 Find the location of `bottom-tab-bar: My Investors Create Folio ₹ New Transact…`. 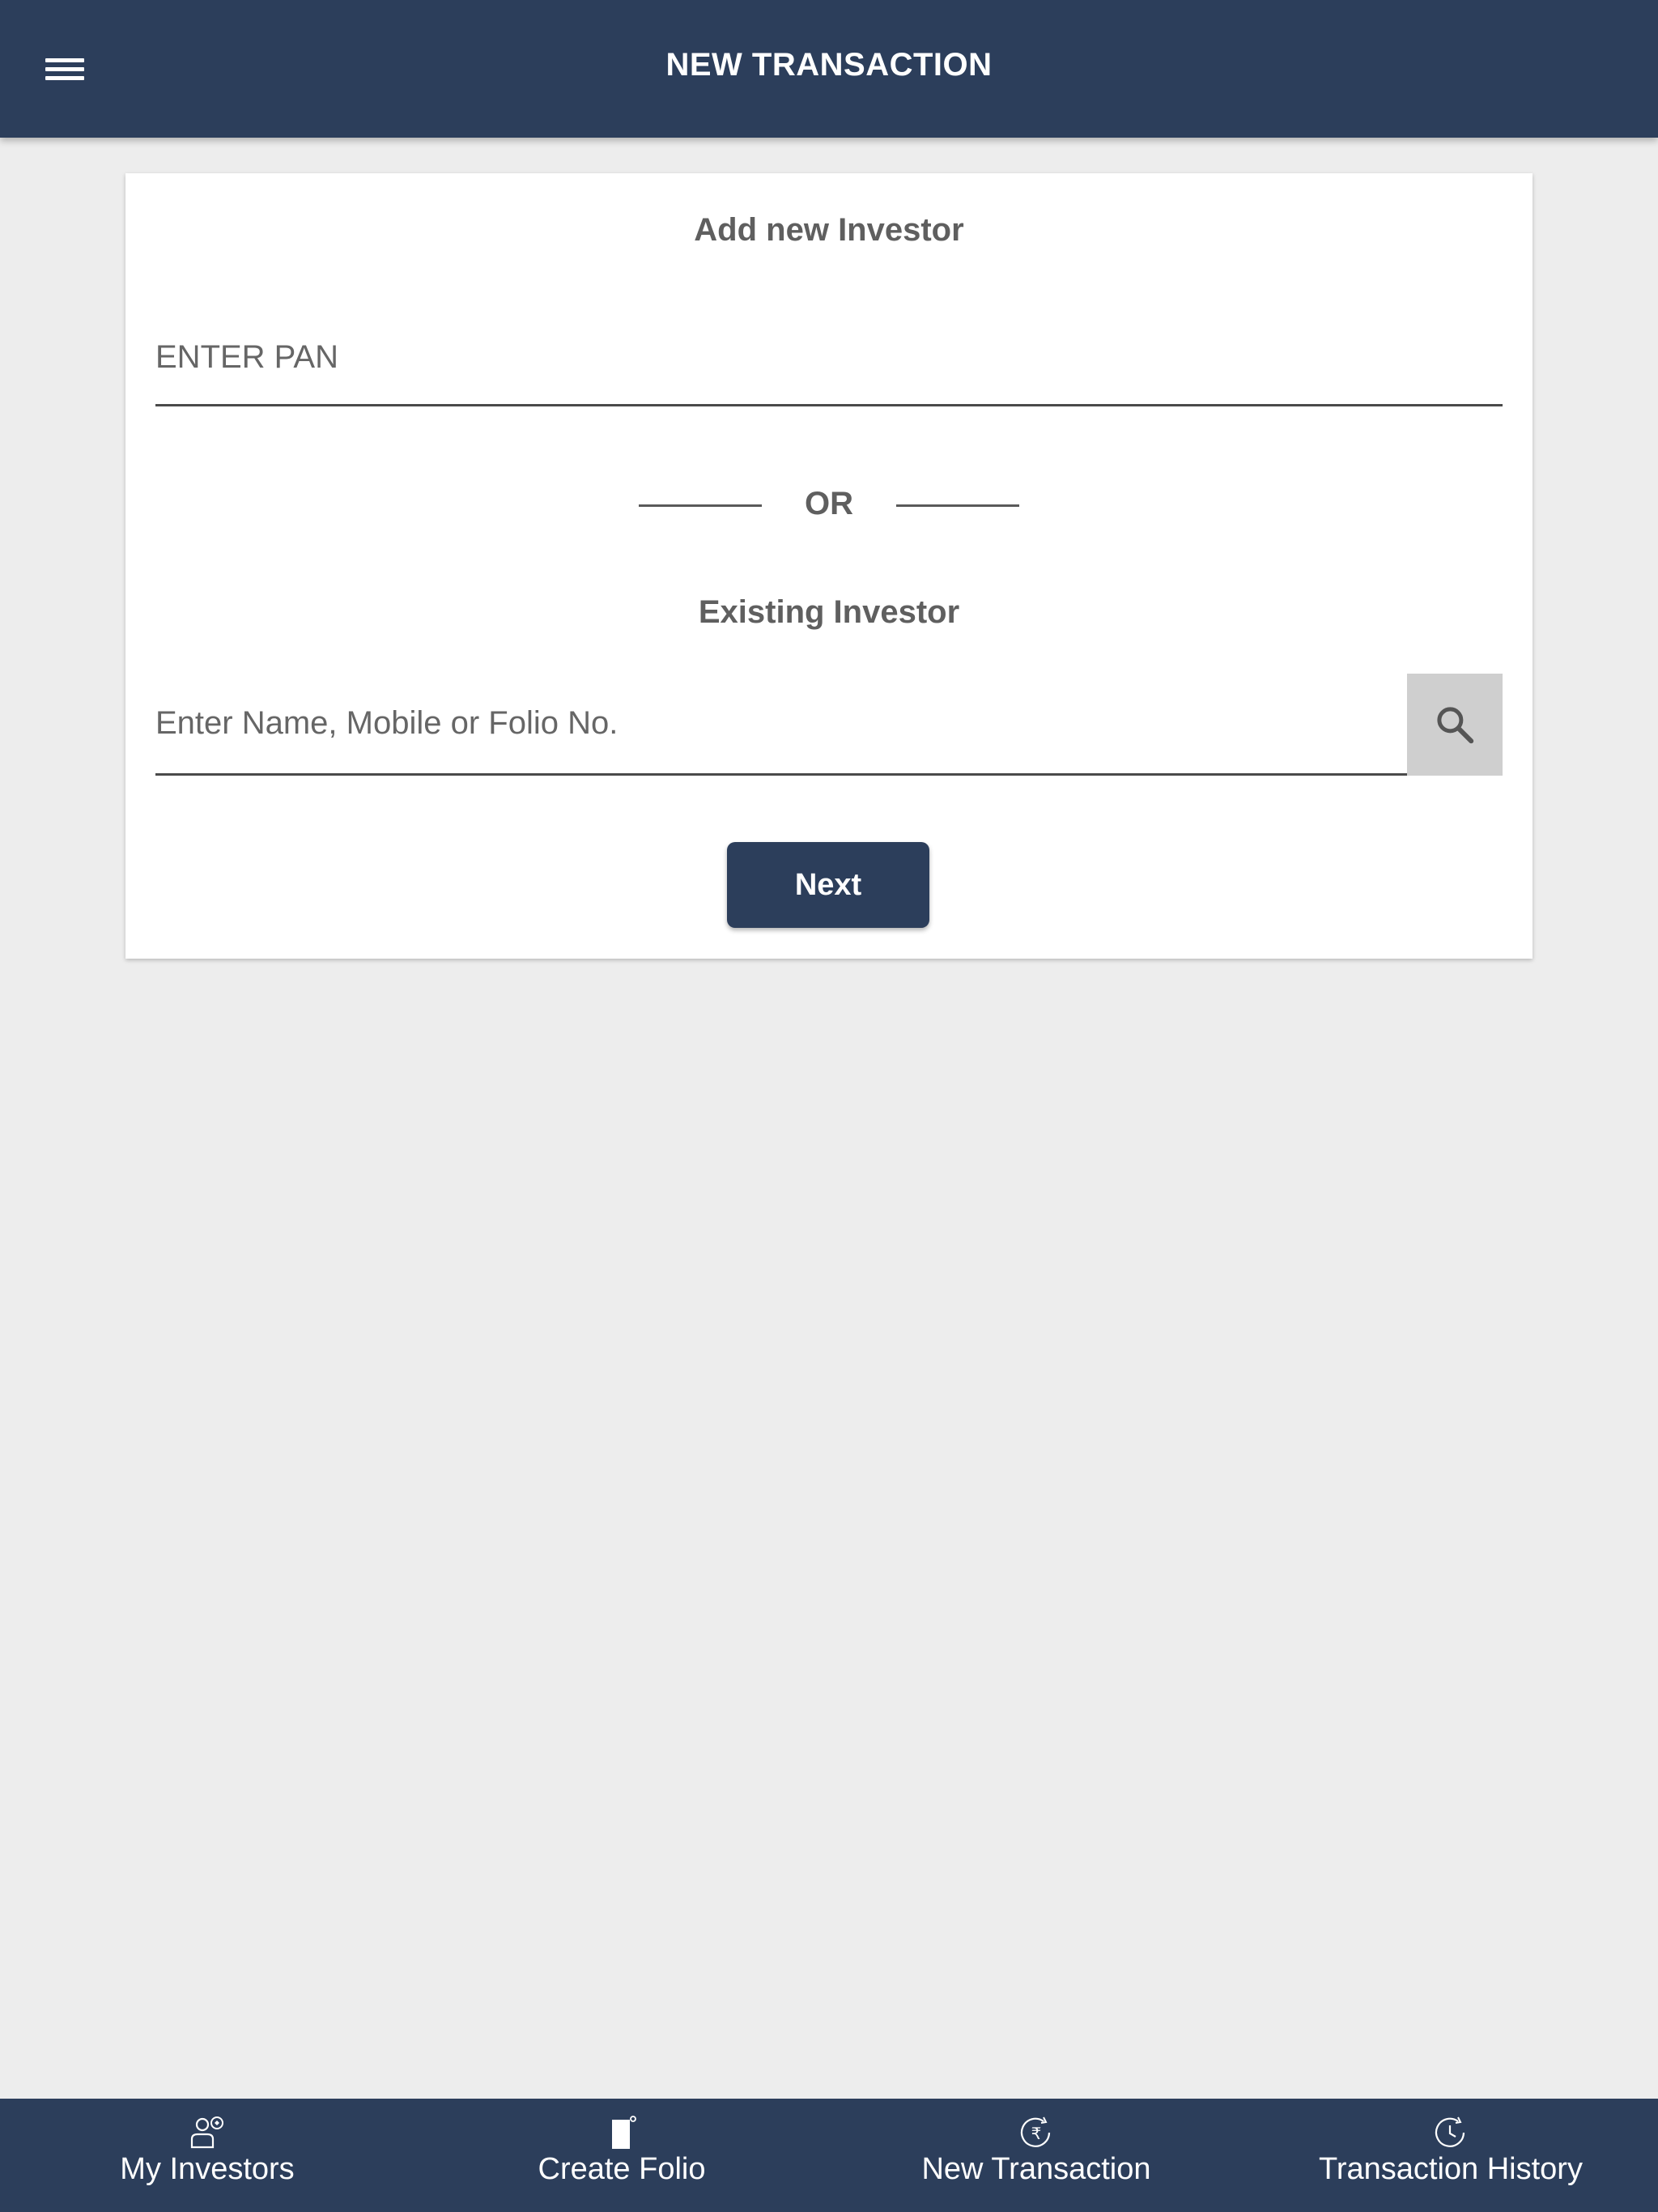

bottom-tab-bar: My Investors Create Folio ₹ New Transact… is located at coordinates (829, 2155).